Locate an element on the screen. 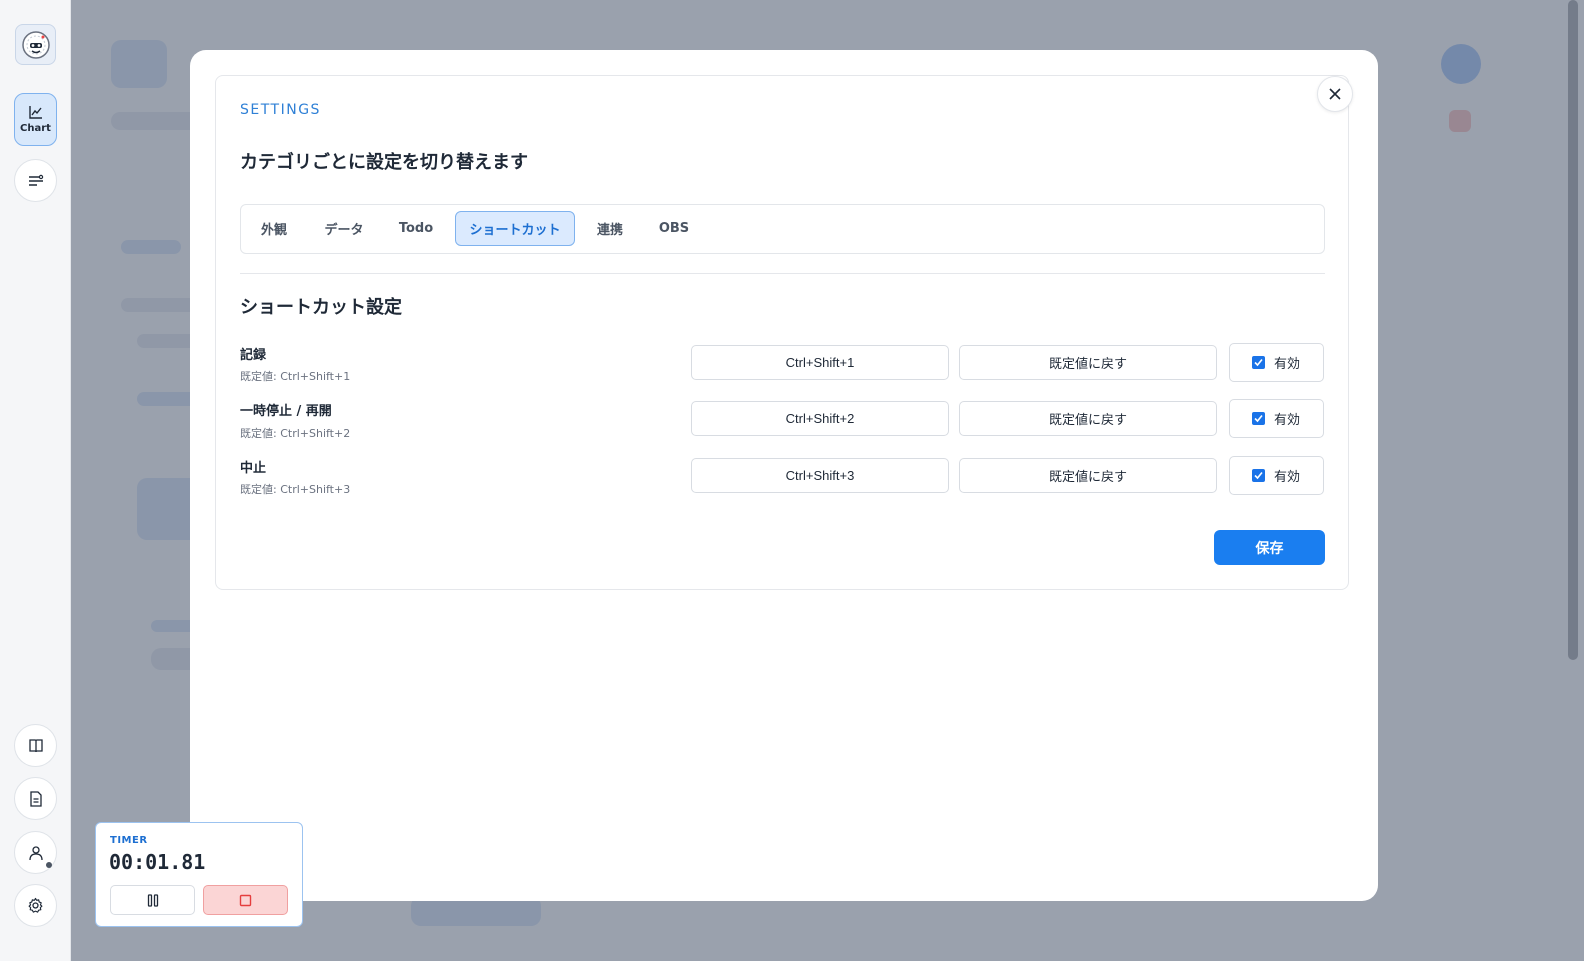  status-dot is located at coordinates (49, 865).